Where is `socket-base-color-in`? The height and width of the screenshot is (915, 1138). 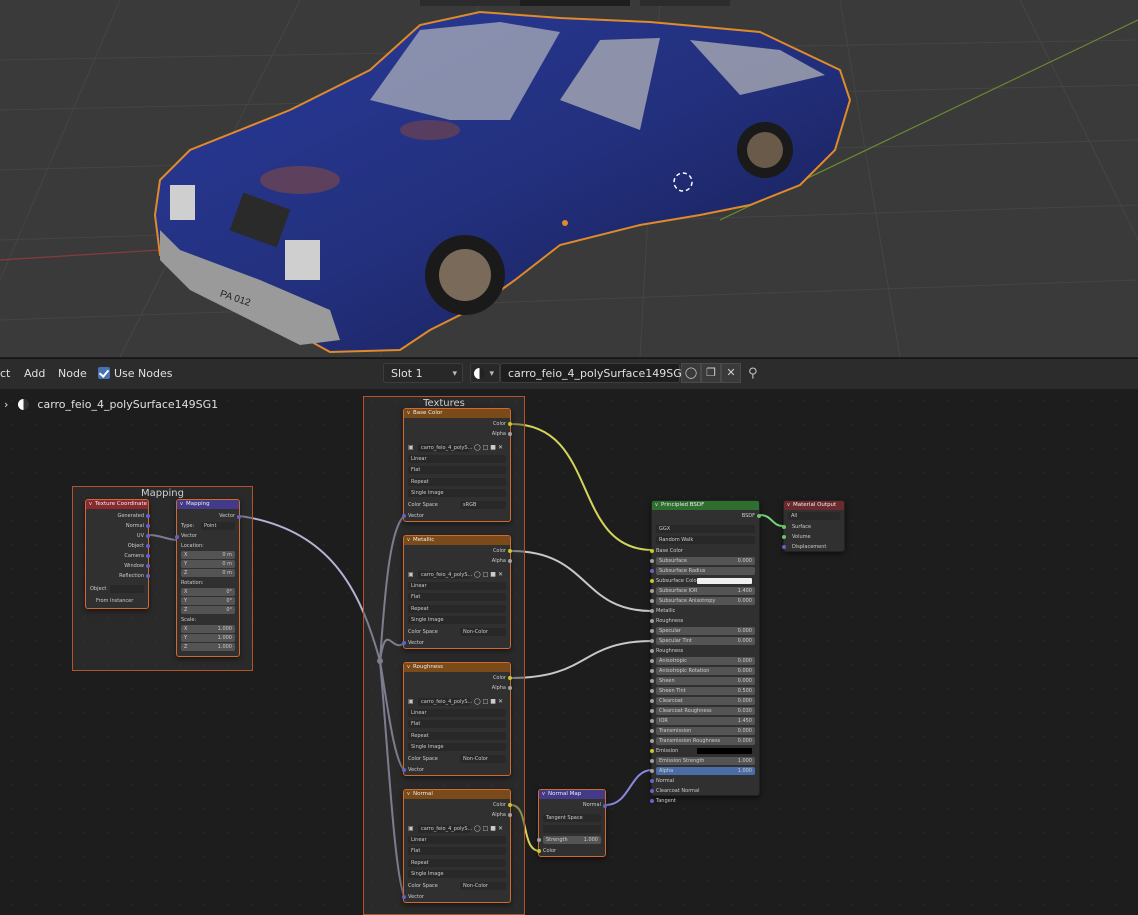 socket-base-color-in is located at coordinates (652, 551).